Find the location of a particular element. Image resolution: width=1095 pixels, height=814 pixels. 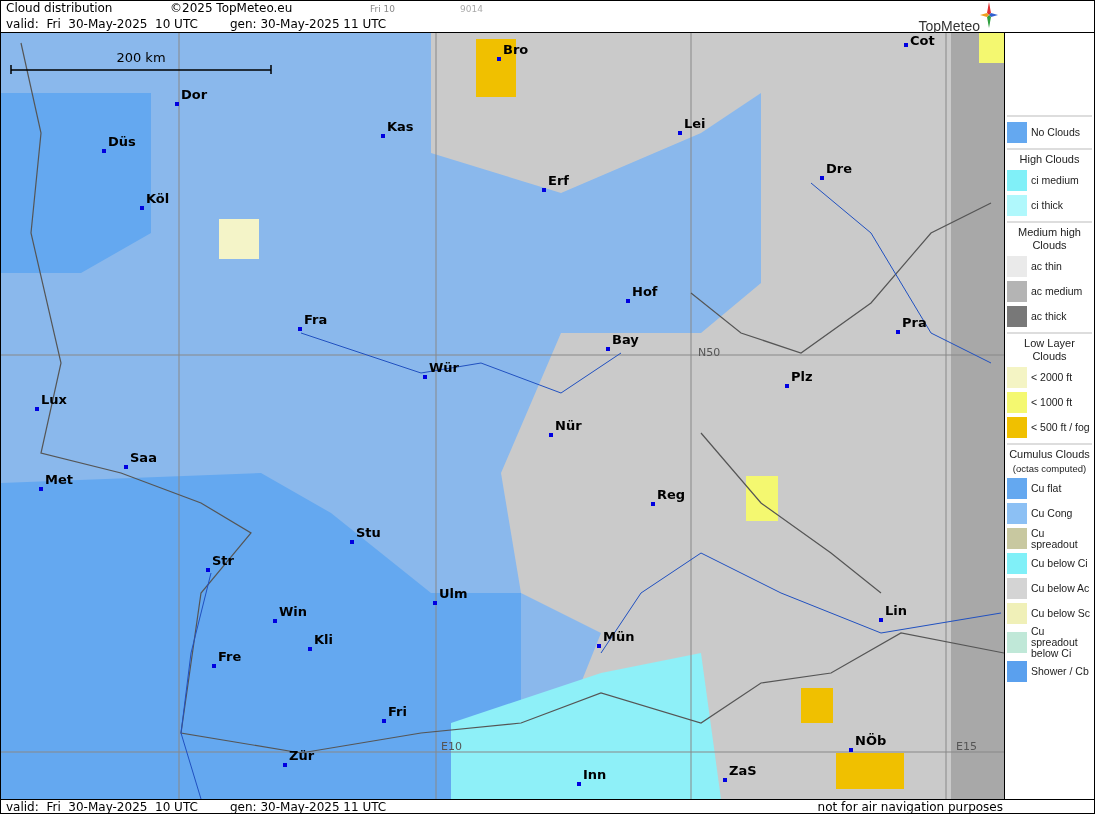

legend-heading: High Clouds is located at coordinates (1049, 159).